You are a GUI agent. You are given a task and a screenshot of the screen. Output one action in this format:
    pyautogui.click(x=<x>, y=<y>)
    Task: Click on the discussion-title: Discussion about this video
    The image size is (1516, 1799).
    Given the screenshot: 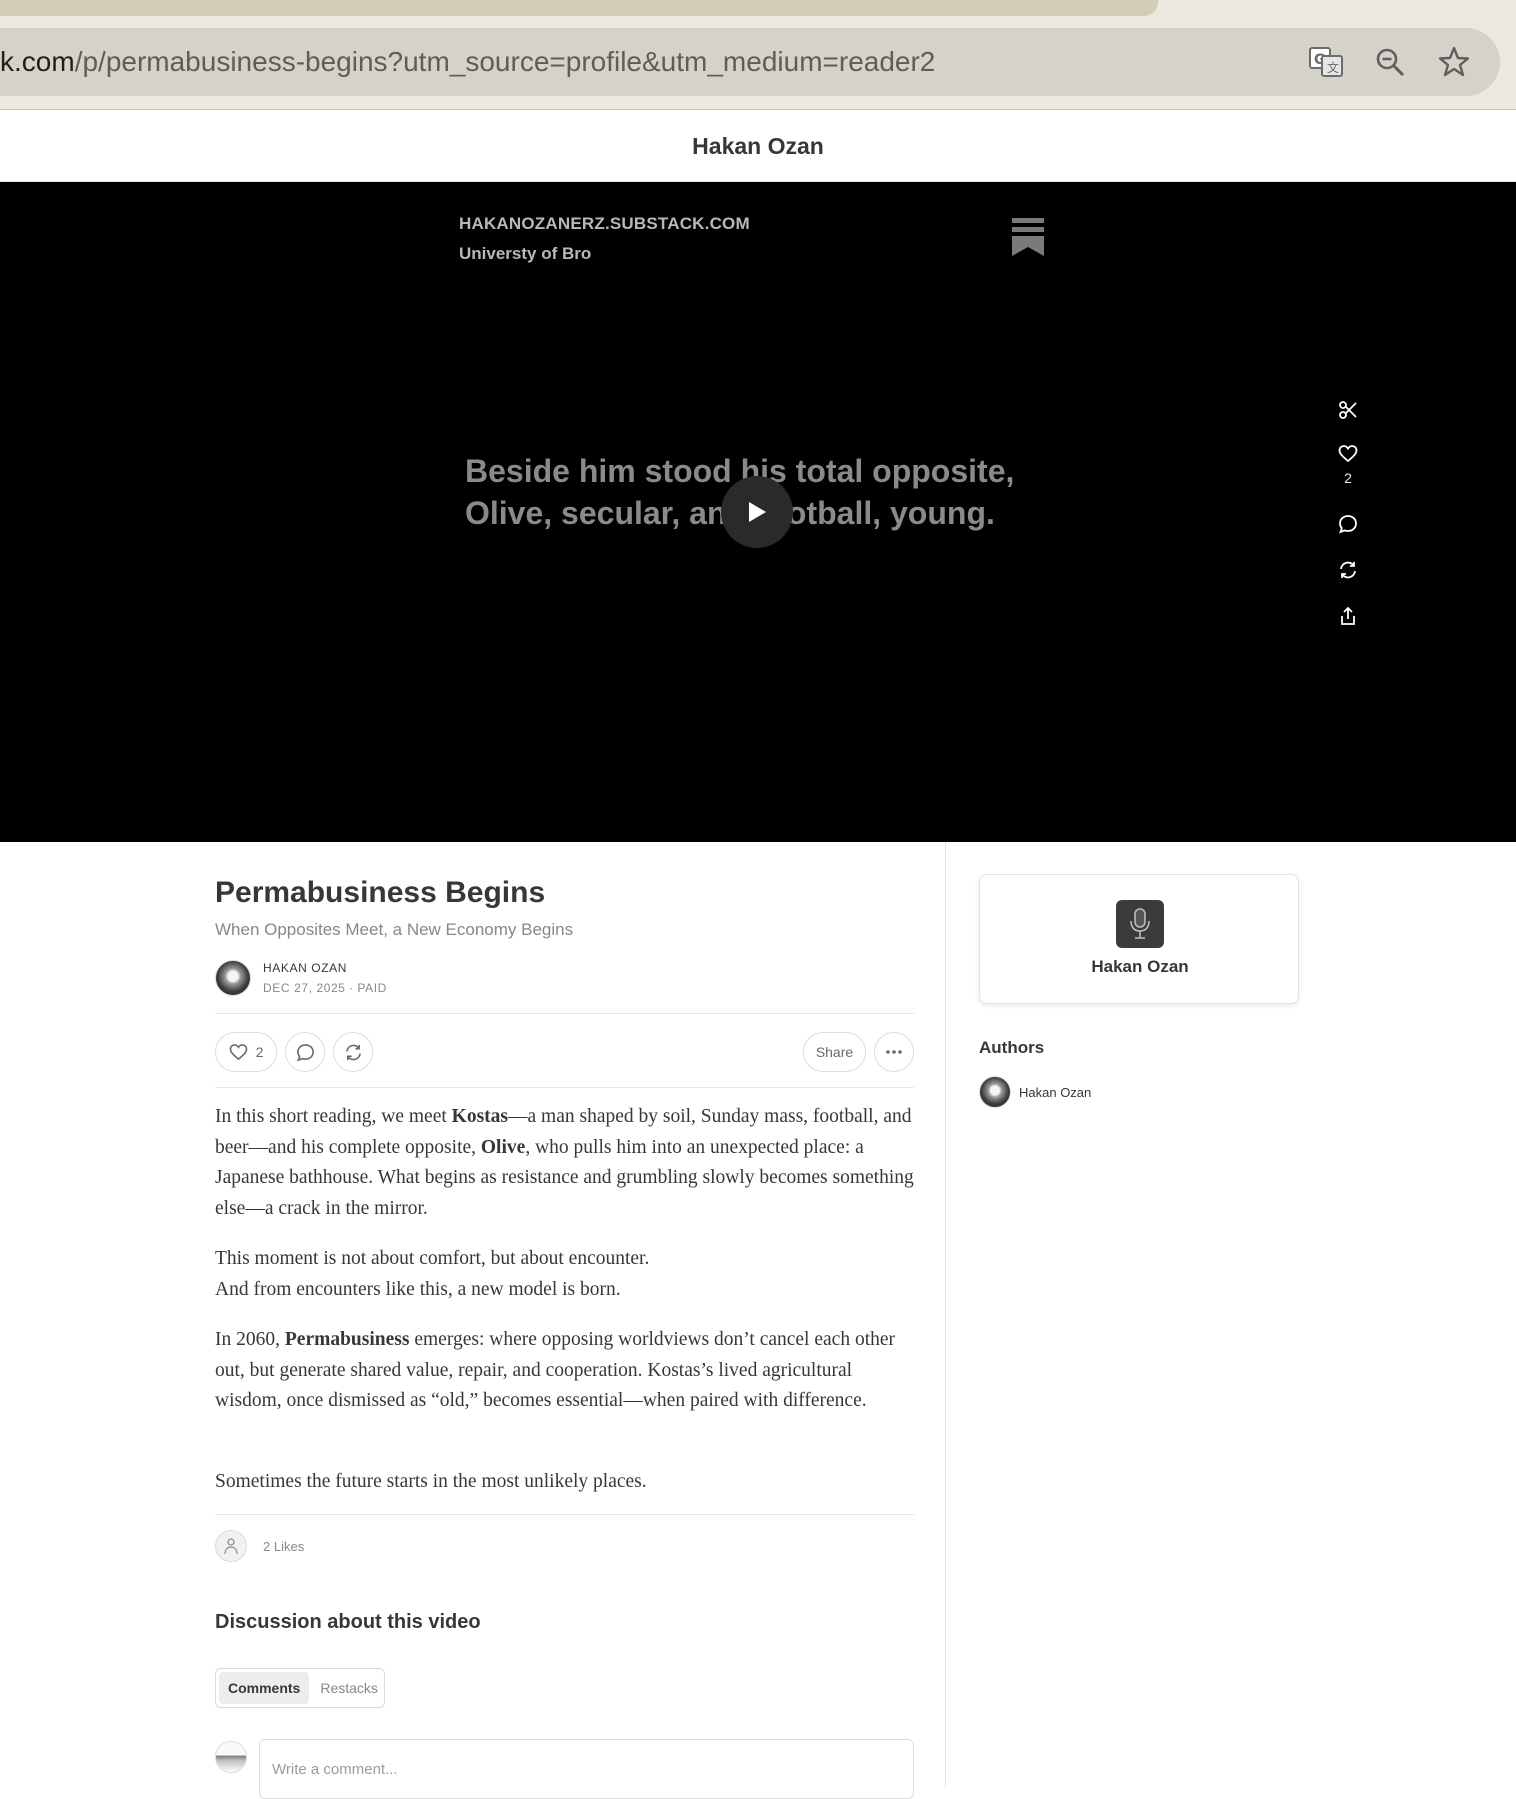 What is the action you would take?
    pyautogui.click(x=348, y=1622)
    